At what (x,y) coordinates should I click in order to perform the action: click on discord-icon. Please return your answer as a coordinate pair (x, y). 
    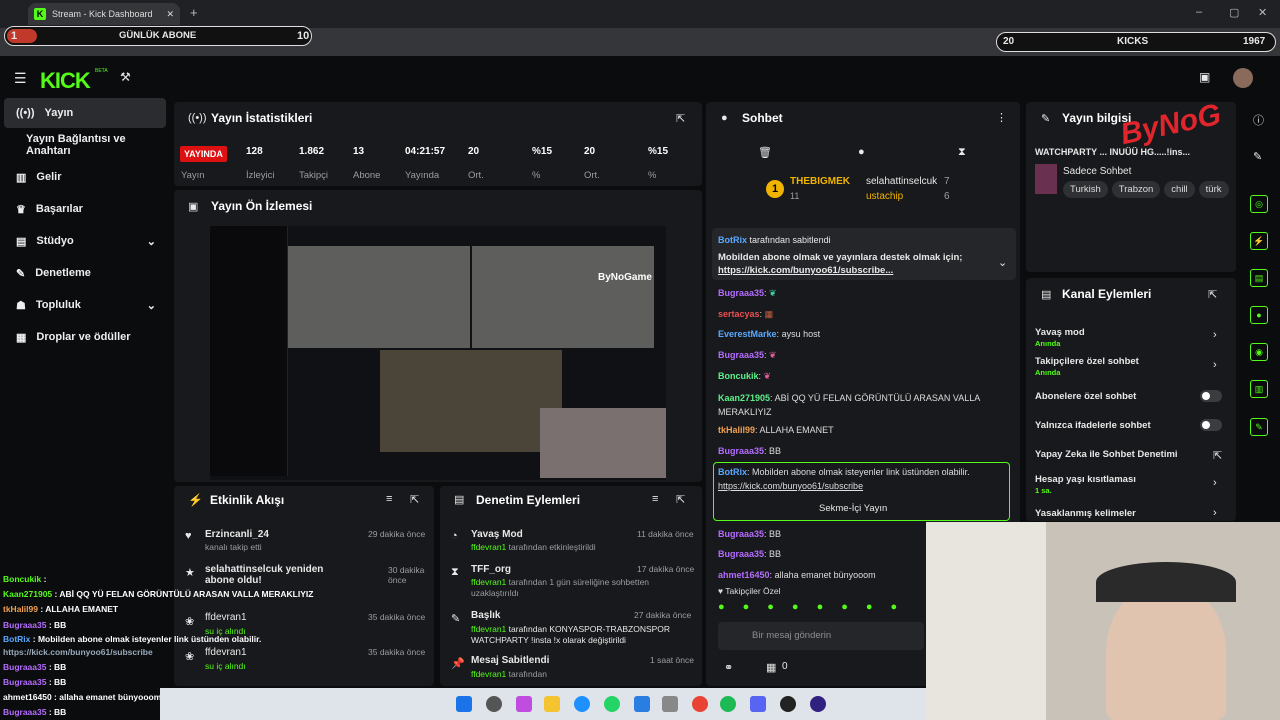
    Looking at the image, I should click on (758, 704).